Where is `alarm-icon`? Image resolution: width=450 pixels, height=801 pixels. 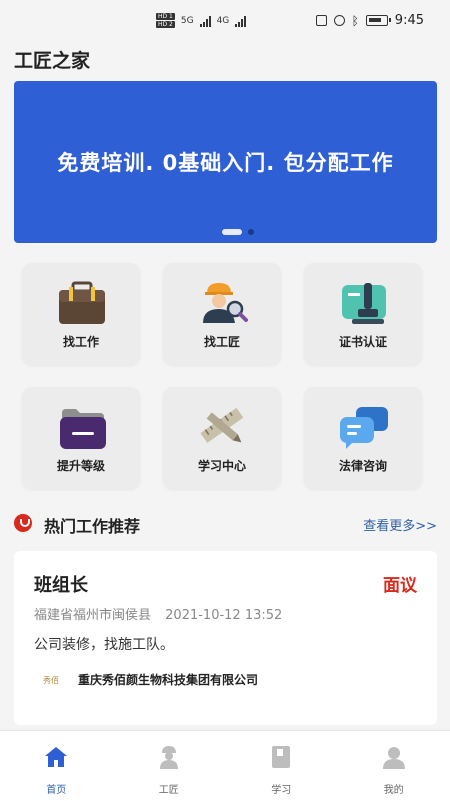 alarm-icon is located at coordinates (339, 20).